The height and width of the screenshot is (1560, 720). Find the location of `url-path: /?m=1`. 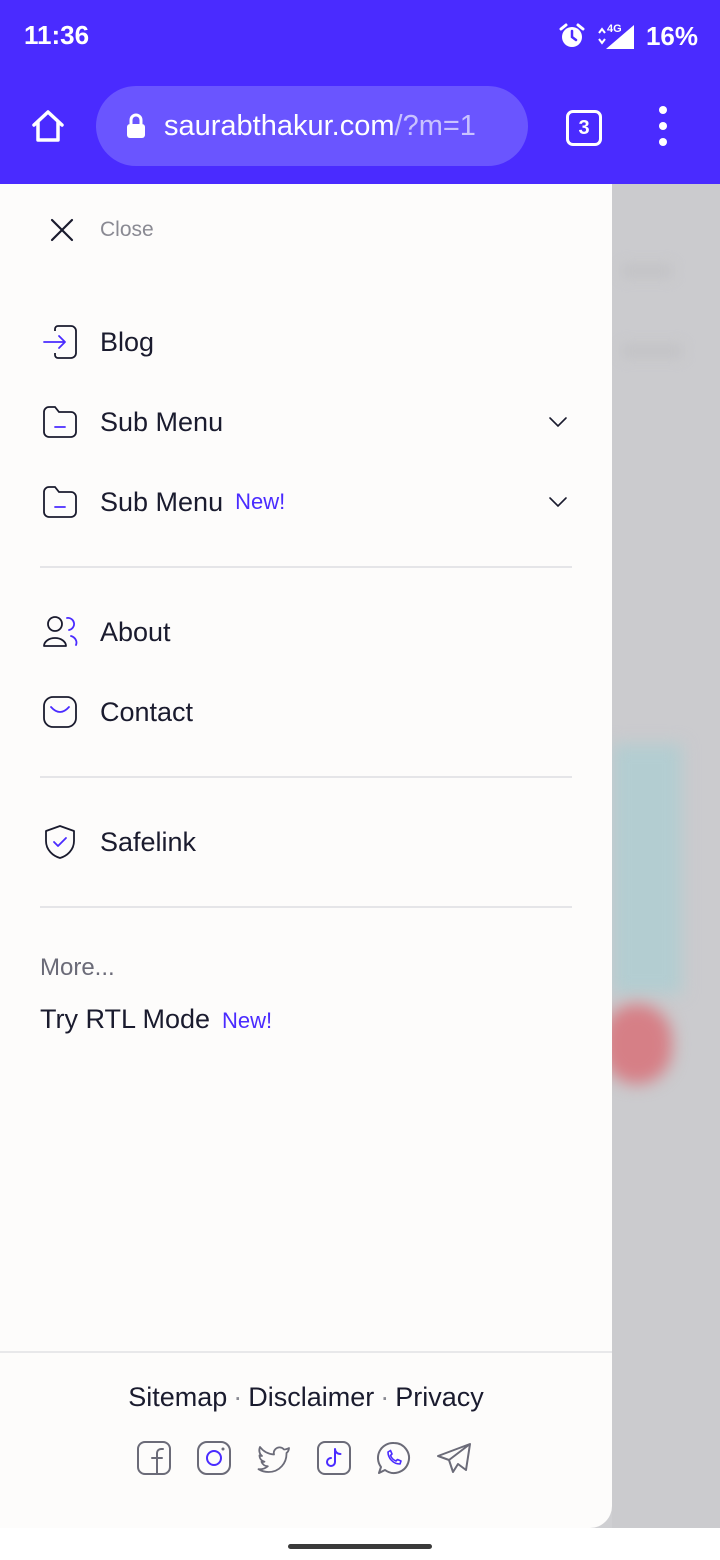

url-path: /?m=1 is located at coordinates (435, 125).